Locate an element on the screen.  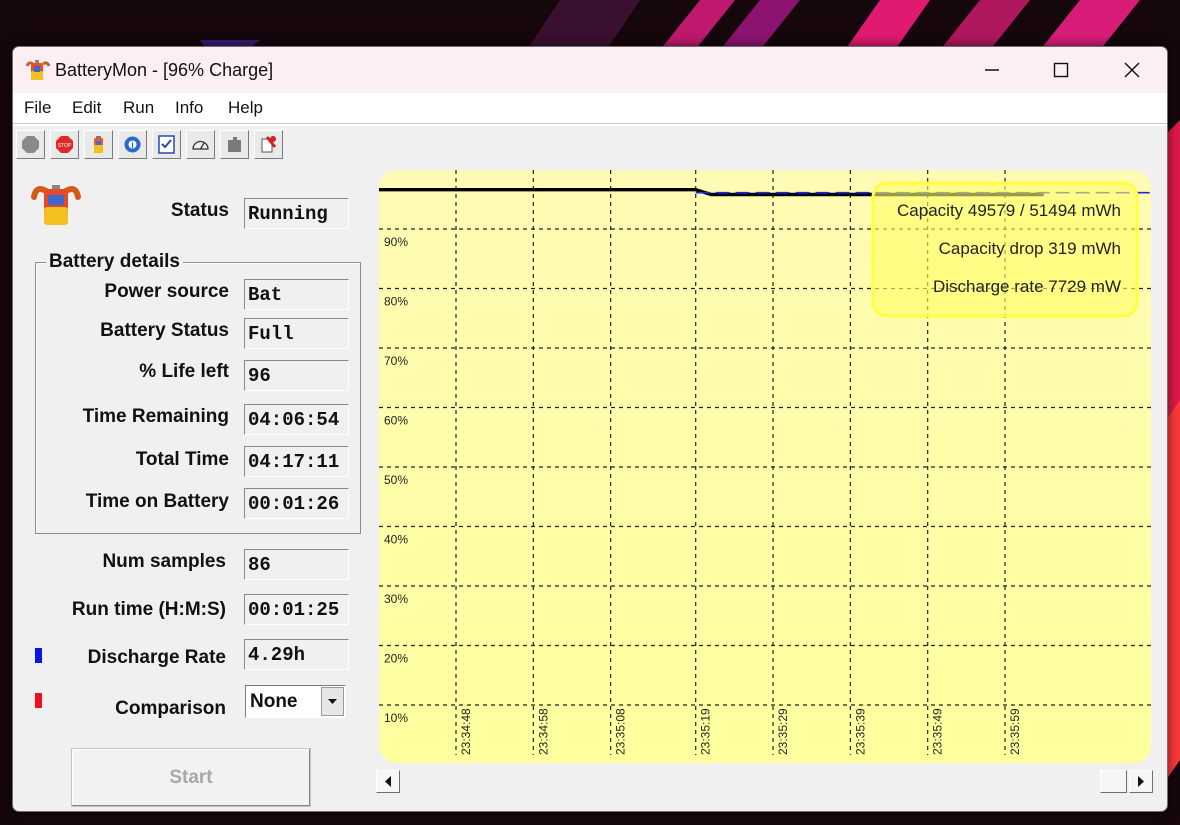
life-left-label: % Life left is located at coordinates (184, 371).